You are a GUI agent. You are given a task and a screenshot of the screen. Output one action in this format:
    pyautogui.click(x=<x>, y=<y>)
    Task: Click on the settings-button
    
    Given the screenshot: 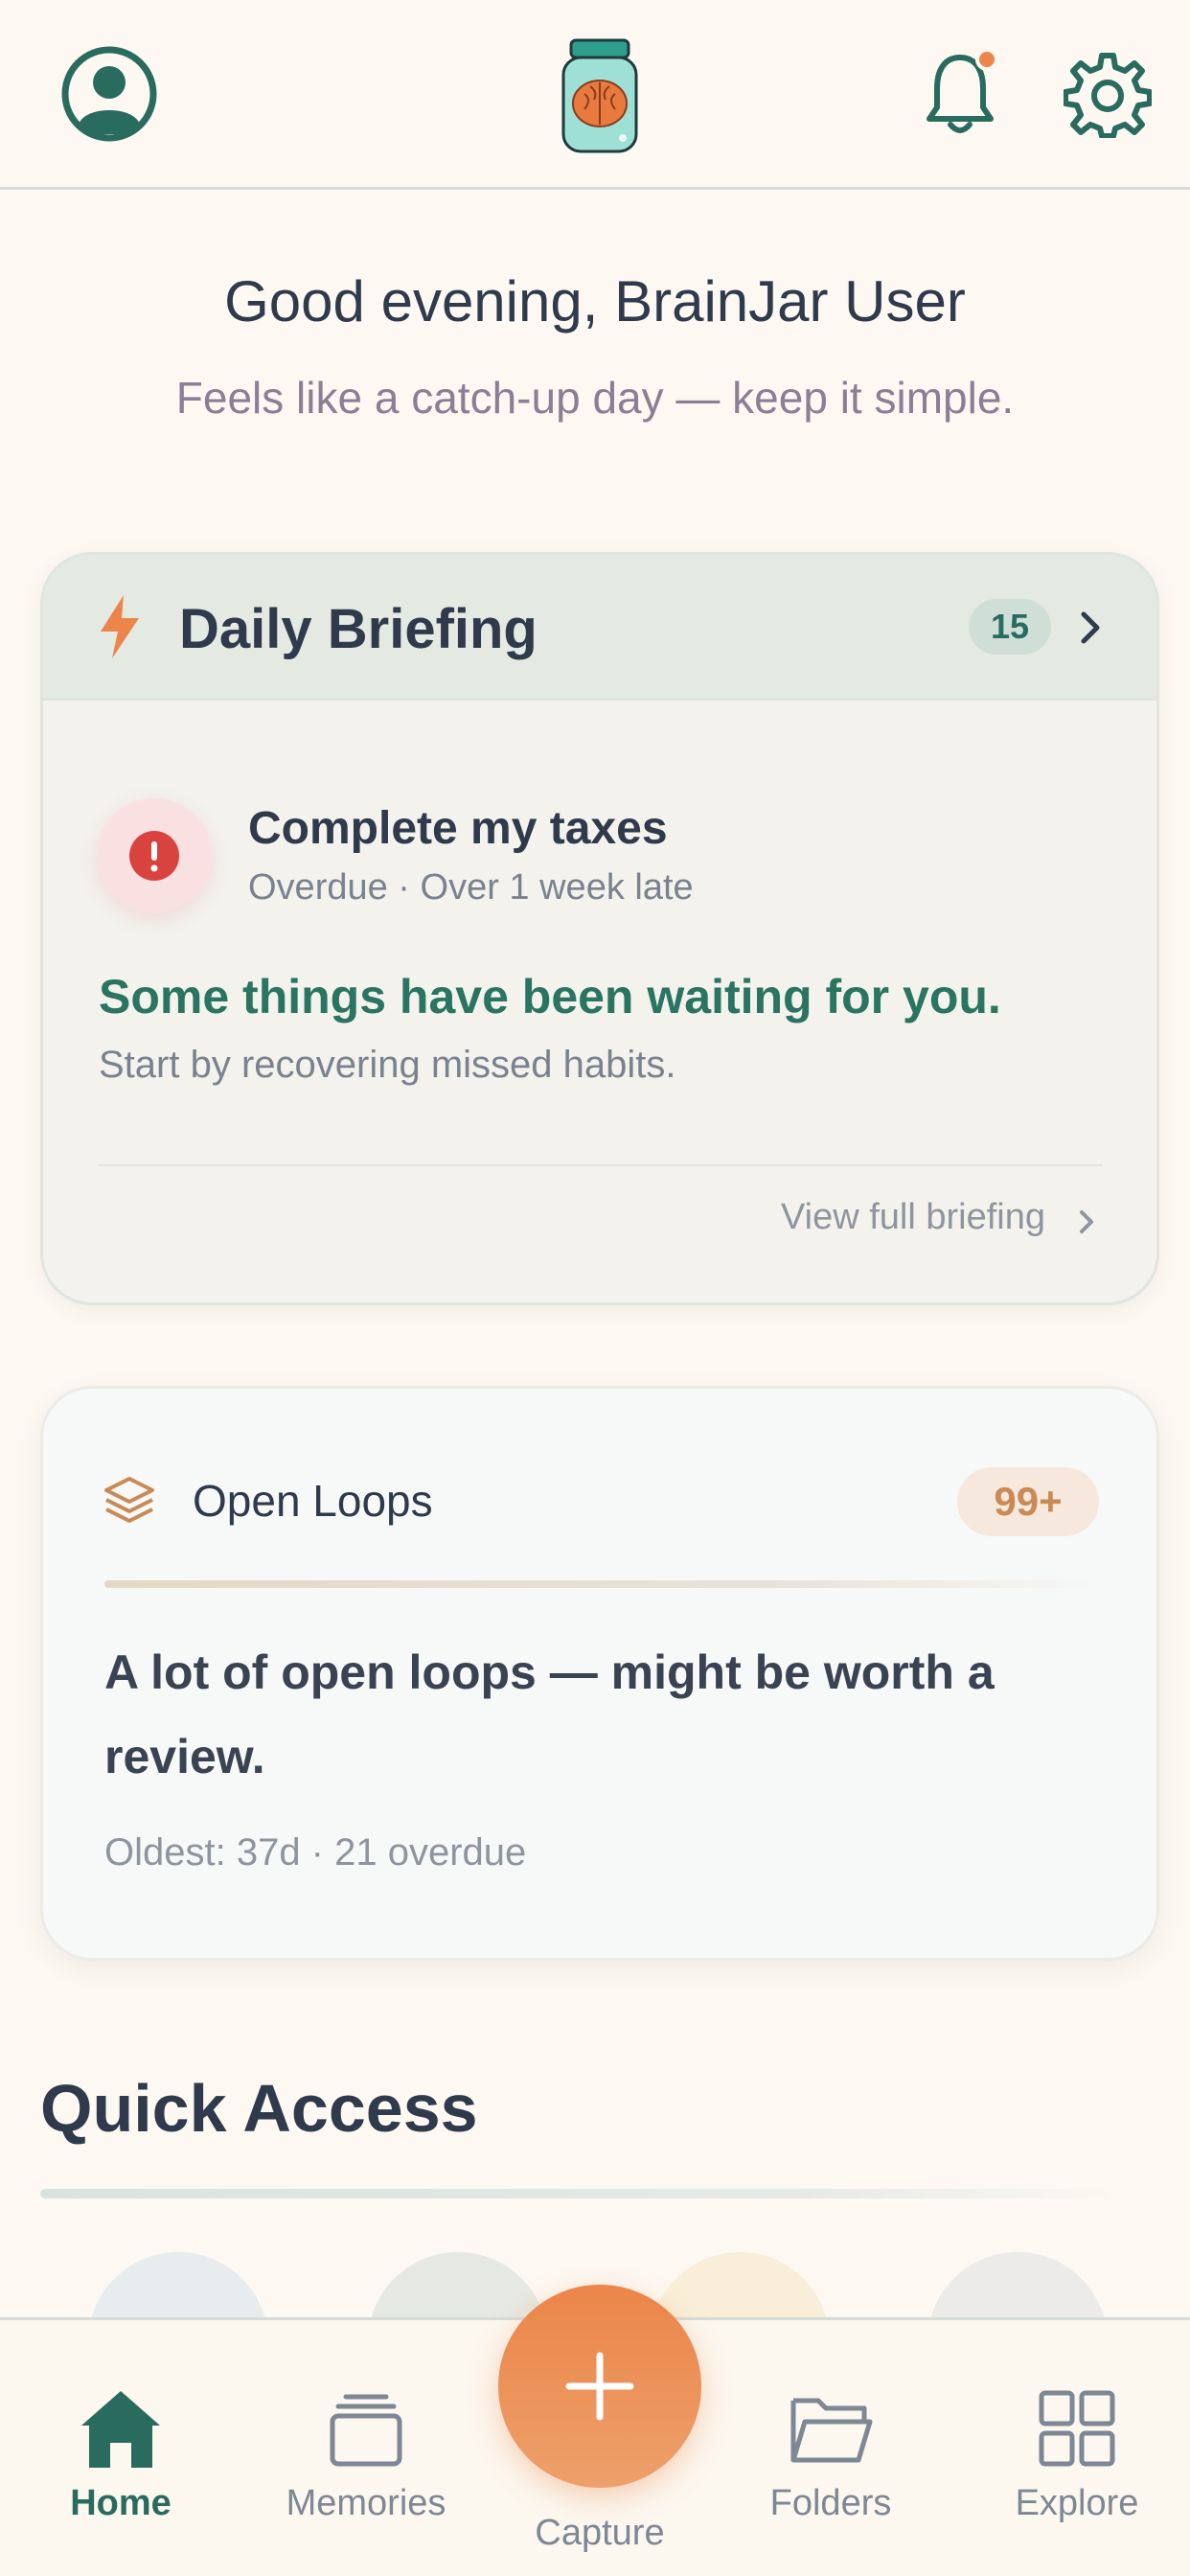 What is the action you would take?
    pyautogui.click(x=1108, y=94)
    